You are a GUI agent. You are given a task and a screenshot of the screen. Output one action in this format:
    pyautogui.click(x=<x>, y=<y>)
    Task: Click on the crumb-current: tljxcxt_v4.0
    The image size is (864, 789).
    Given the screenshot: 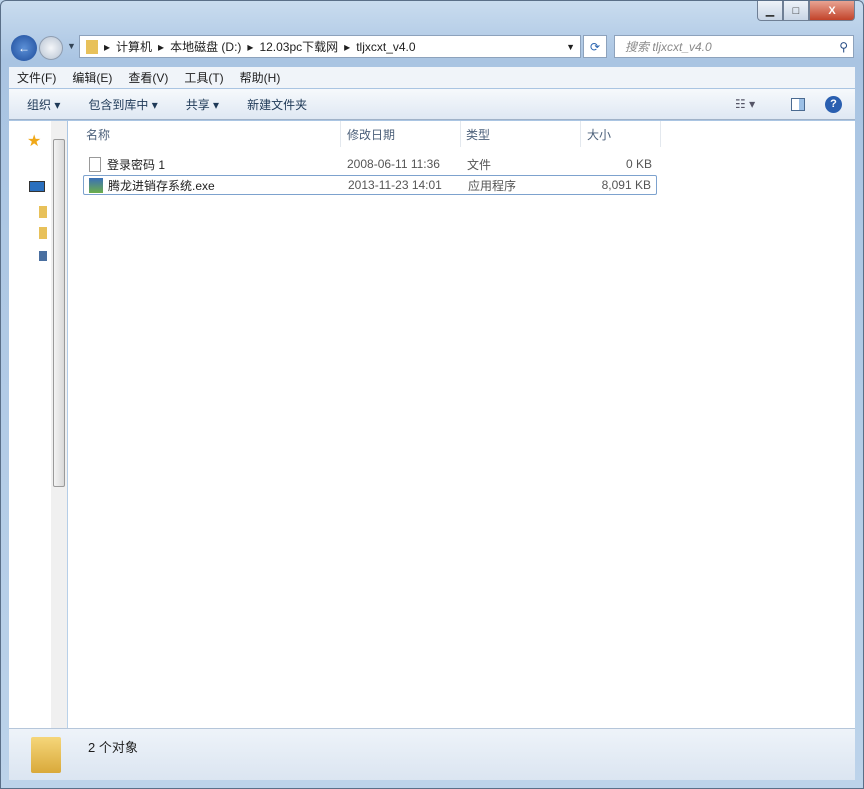 What is the action you would take?
    pyautogui.click(x=385, y=47)
    